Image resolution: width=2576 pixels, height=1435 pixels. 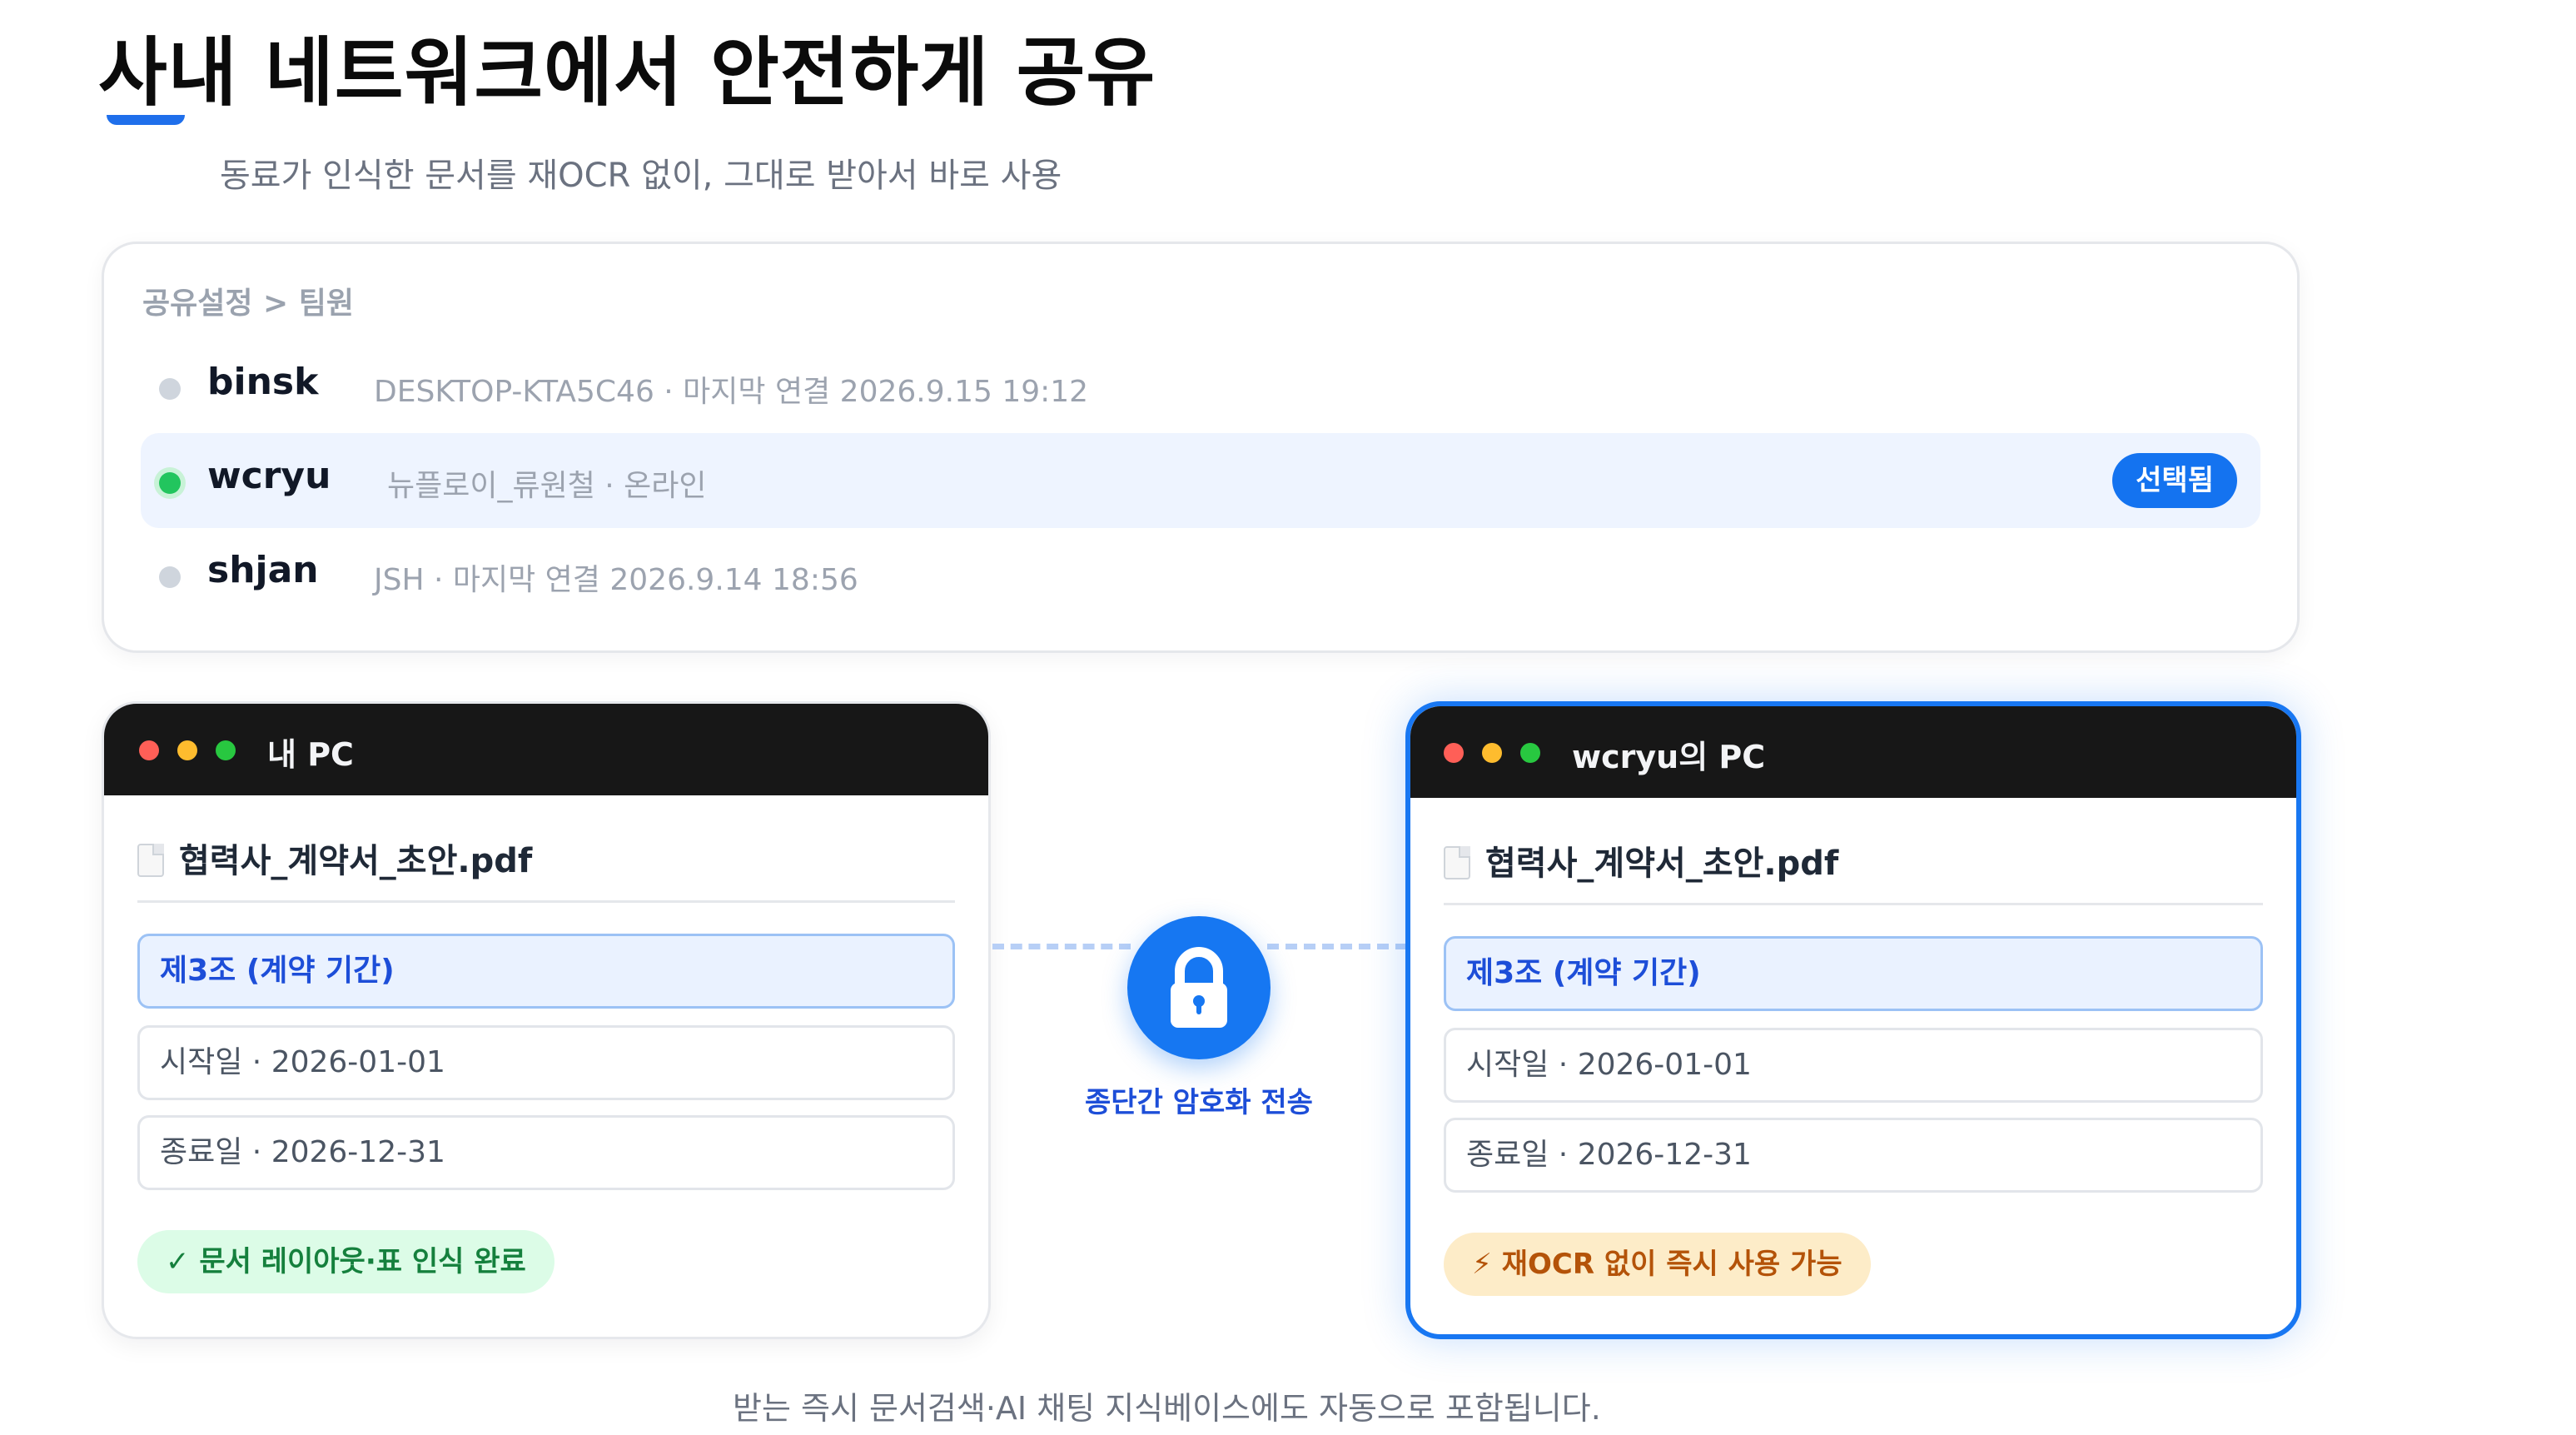 What do you see at coordinates (616, 580) in the screenshot?
I see `member-meta: JSH · 마지막 연결 2026.9.14 18:56` at bounding box center [616, 580].